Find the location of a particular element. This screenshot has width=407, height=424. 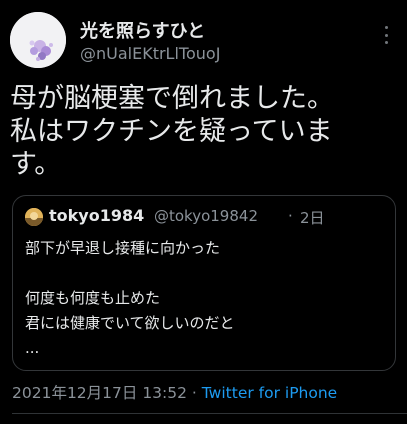

quote-author-name: tokyo1984 is located at coordinates (97, 215).